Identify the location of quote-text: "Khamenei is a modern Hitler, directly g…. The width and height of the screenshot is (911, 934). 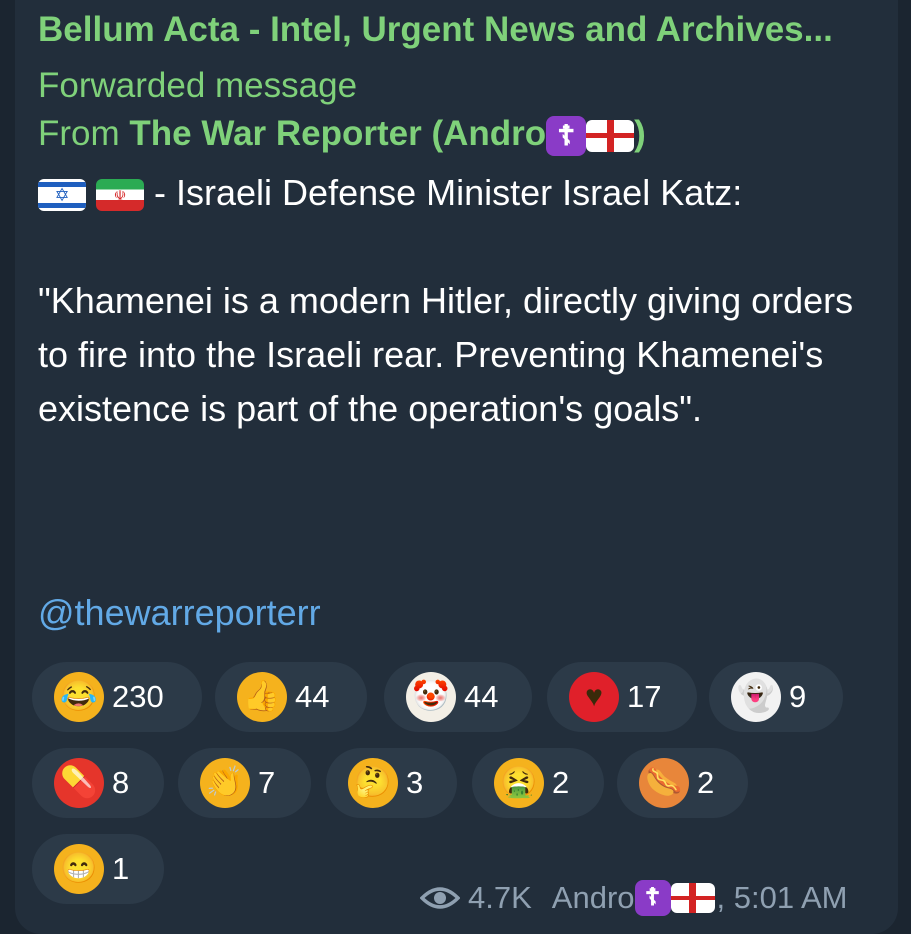
(446, 354).